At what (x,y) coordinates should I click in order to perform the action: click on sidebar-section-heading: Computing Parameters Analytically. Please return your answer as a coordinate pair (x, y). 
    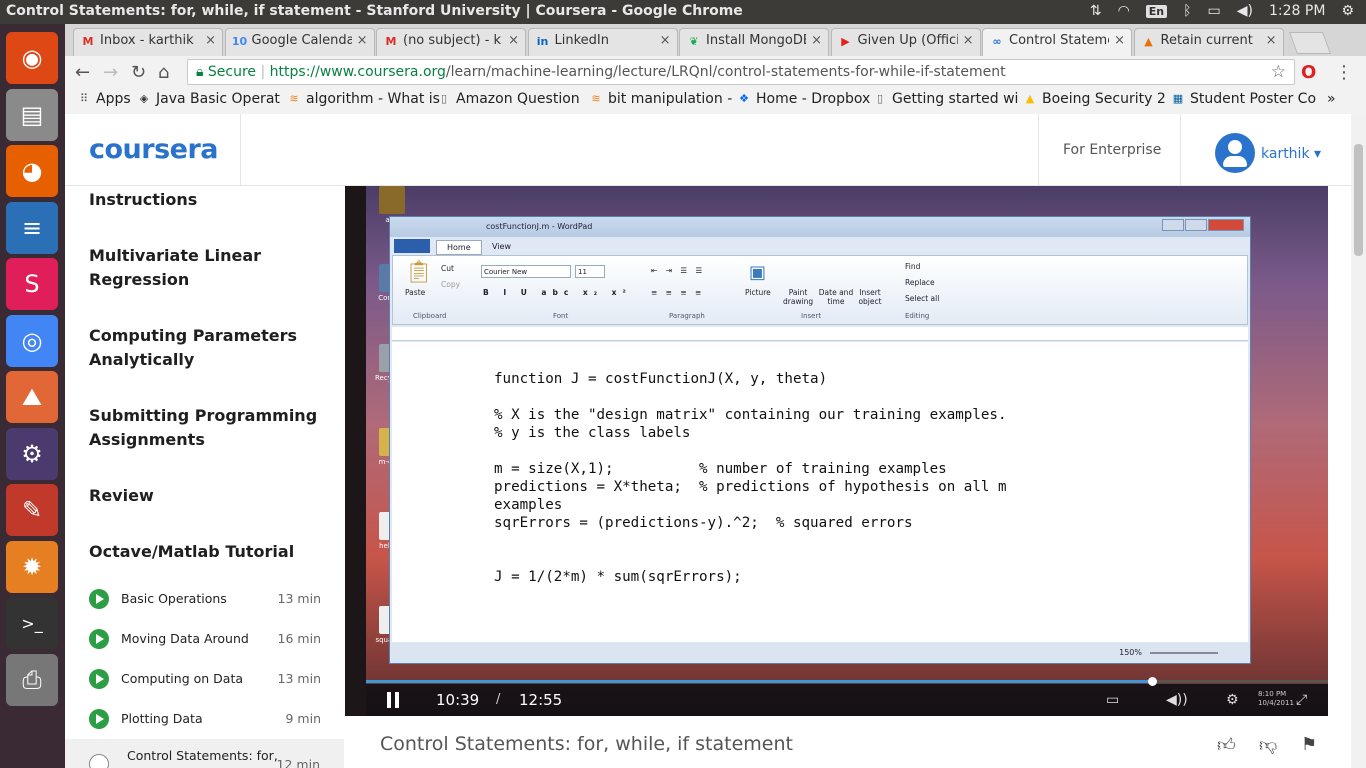
    Looking at the image, I should click on (204, 348).